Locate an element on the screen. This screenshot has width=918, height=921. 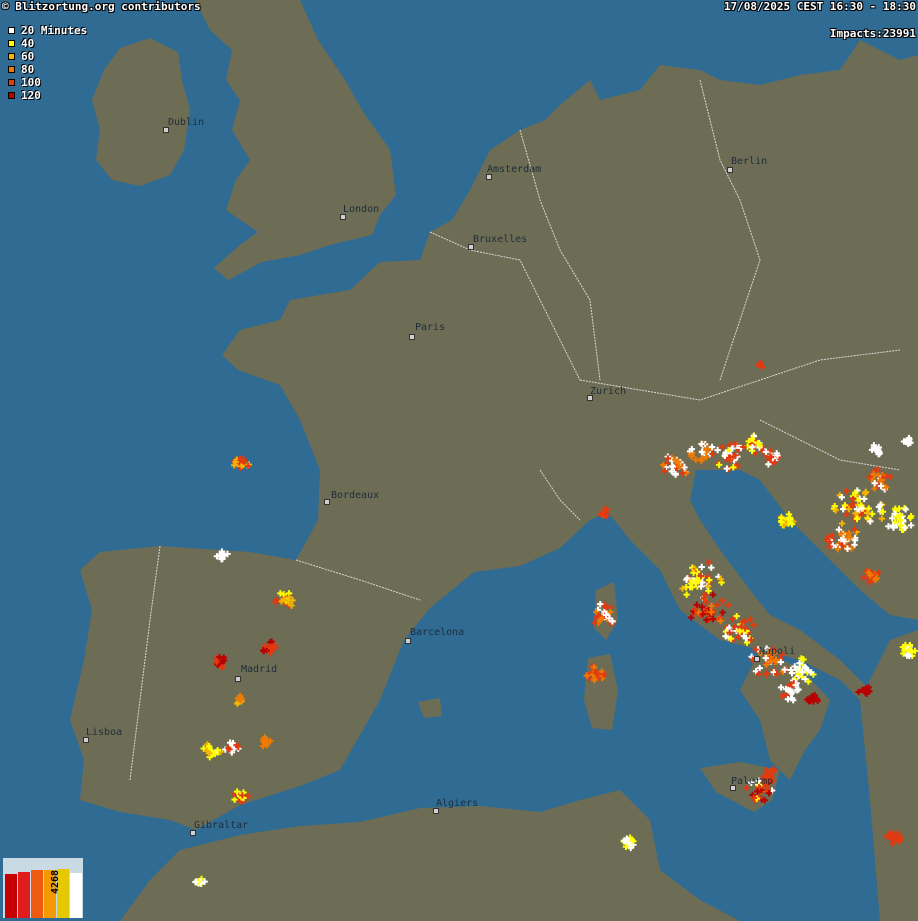
city-marker-madrid is located at coordinates (238, 679).